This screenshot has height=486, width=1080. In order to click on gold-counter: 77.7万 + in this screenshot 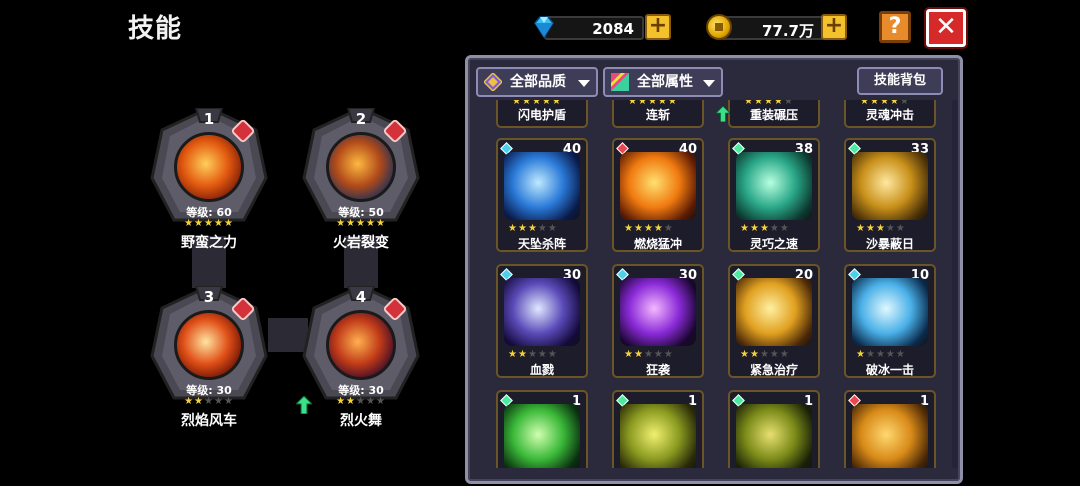, I will do `click(777, 27)`.